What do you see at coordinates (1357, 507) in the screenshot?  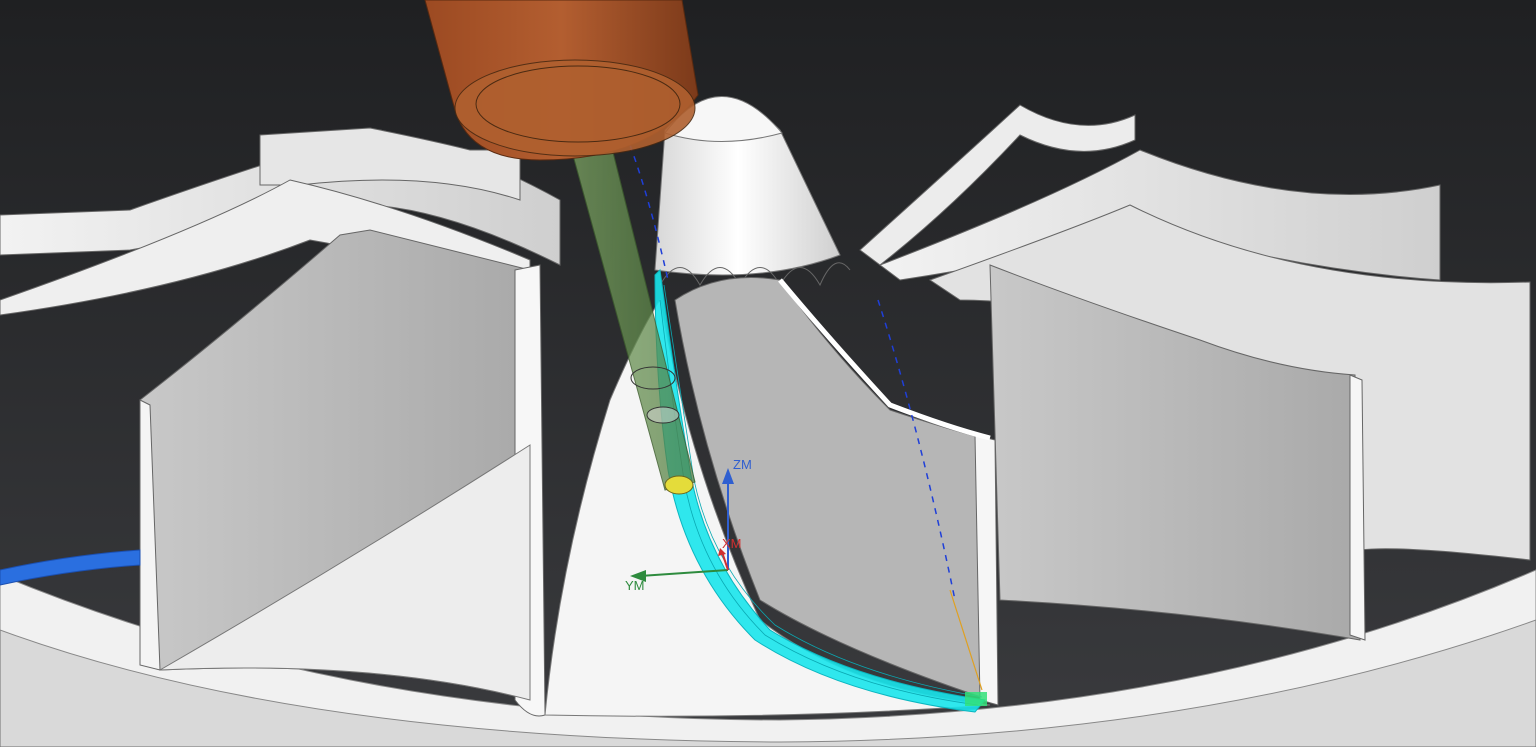 I see `blade-right-4-edge` at bounding box center [1357, 507].